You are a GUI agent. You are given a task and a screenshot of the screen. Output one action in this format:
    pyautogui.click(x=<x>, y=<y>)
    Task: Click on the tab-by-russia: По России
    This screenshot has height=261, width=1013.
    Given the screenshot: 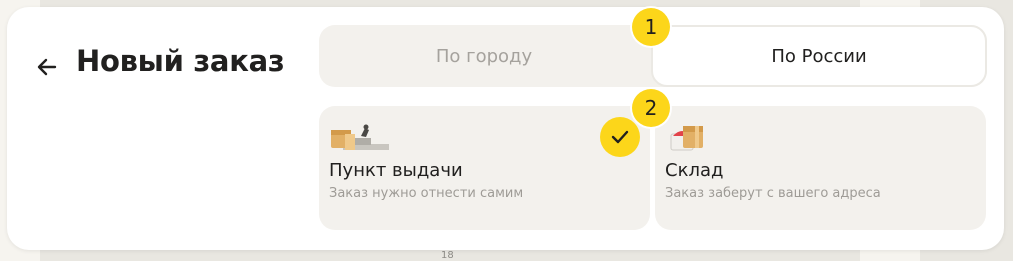 What is the action you would take?
    pyautogui.click(x=819, y=56)
    